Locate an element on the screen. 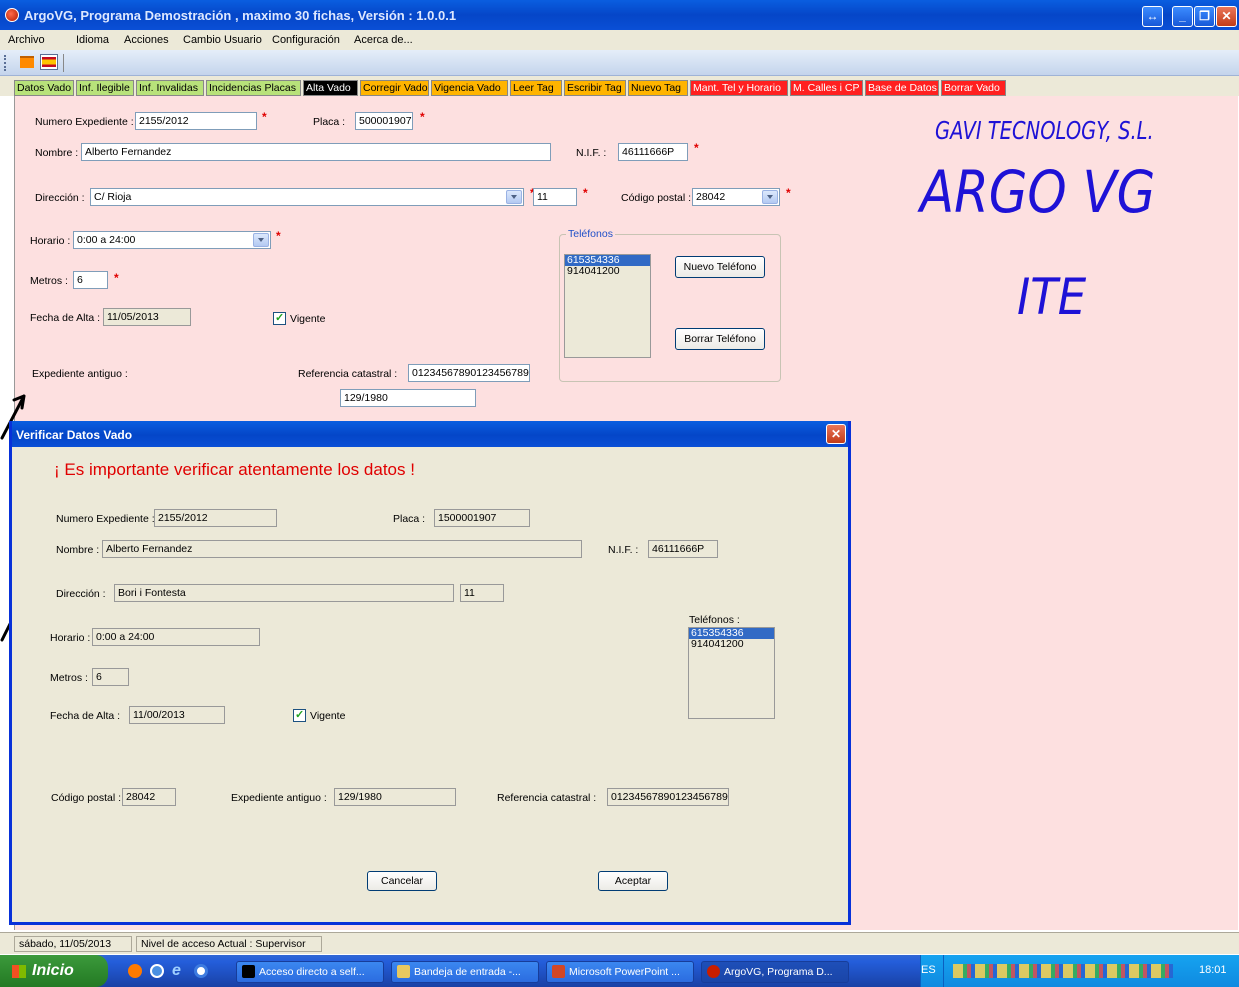 Image resolution: width=1239 pixels, height=987 pixels. start-label: Inicio is located at coordinates (53, 970).